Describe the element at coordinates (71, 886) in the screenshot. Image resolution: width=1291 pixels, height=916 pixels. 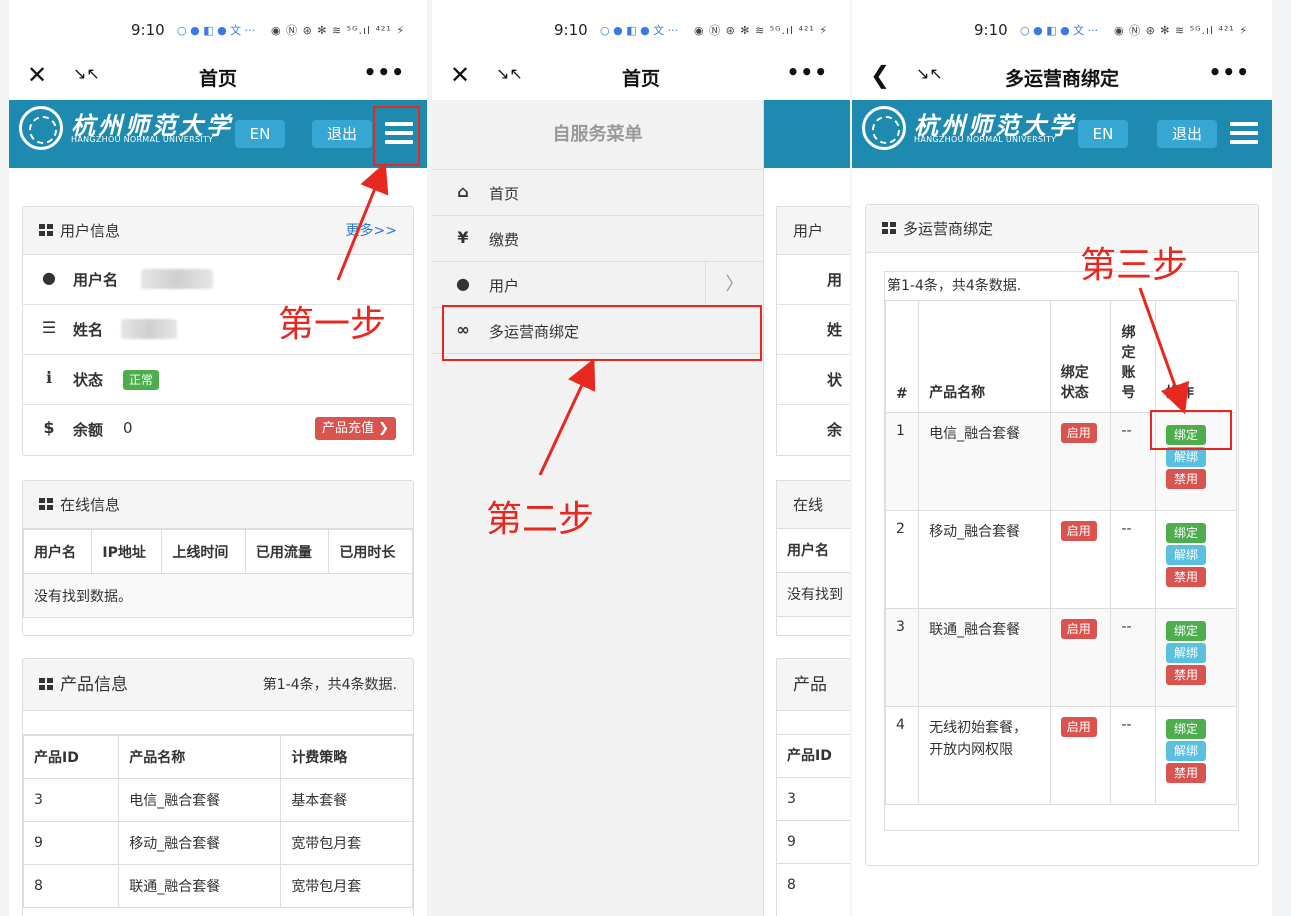
I see `cell: 8` at that location.